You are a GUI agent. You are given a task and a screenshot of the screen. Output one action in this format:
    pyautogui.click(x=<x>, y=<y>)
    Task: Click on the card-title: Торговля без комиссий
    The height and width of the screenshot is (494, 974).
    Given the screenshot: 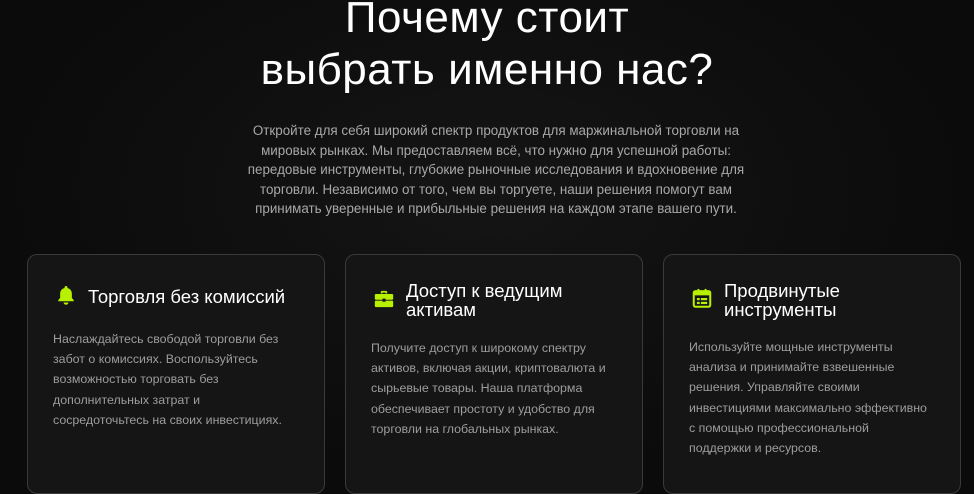 What is the action you would take?
    pyautogui.click(x=198, y=296)
    